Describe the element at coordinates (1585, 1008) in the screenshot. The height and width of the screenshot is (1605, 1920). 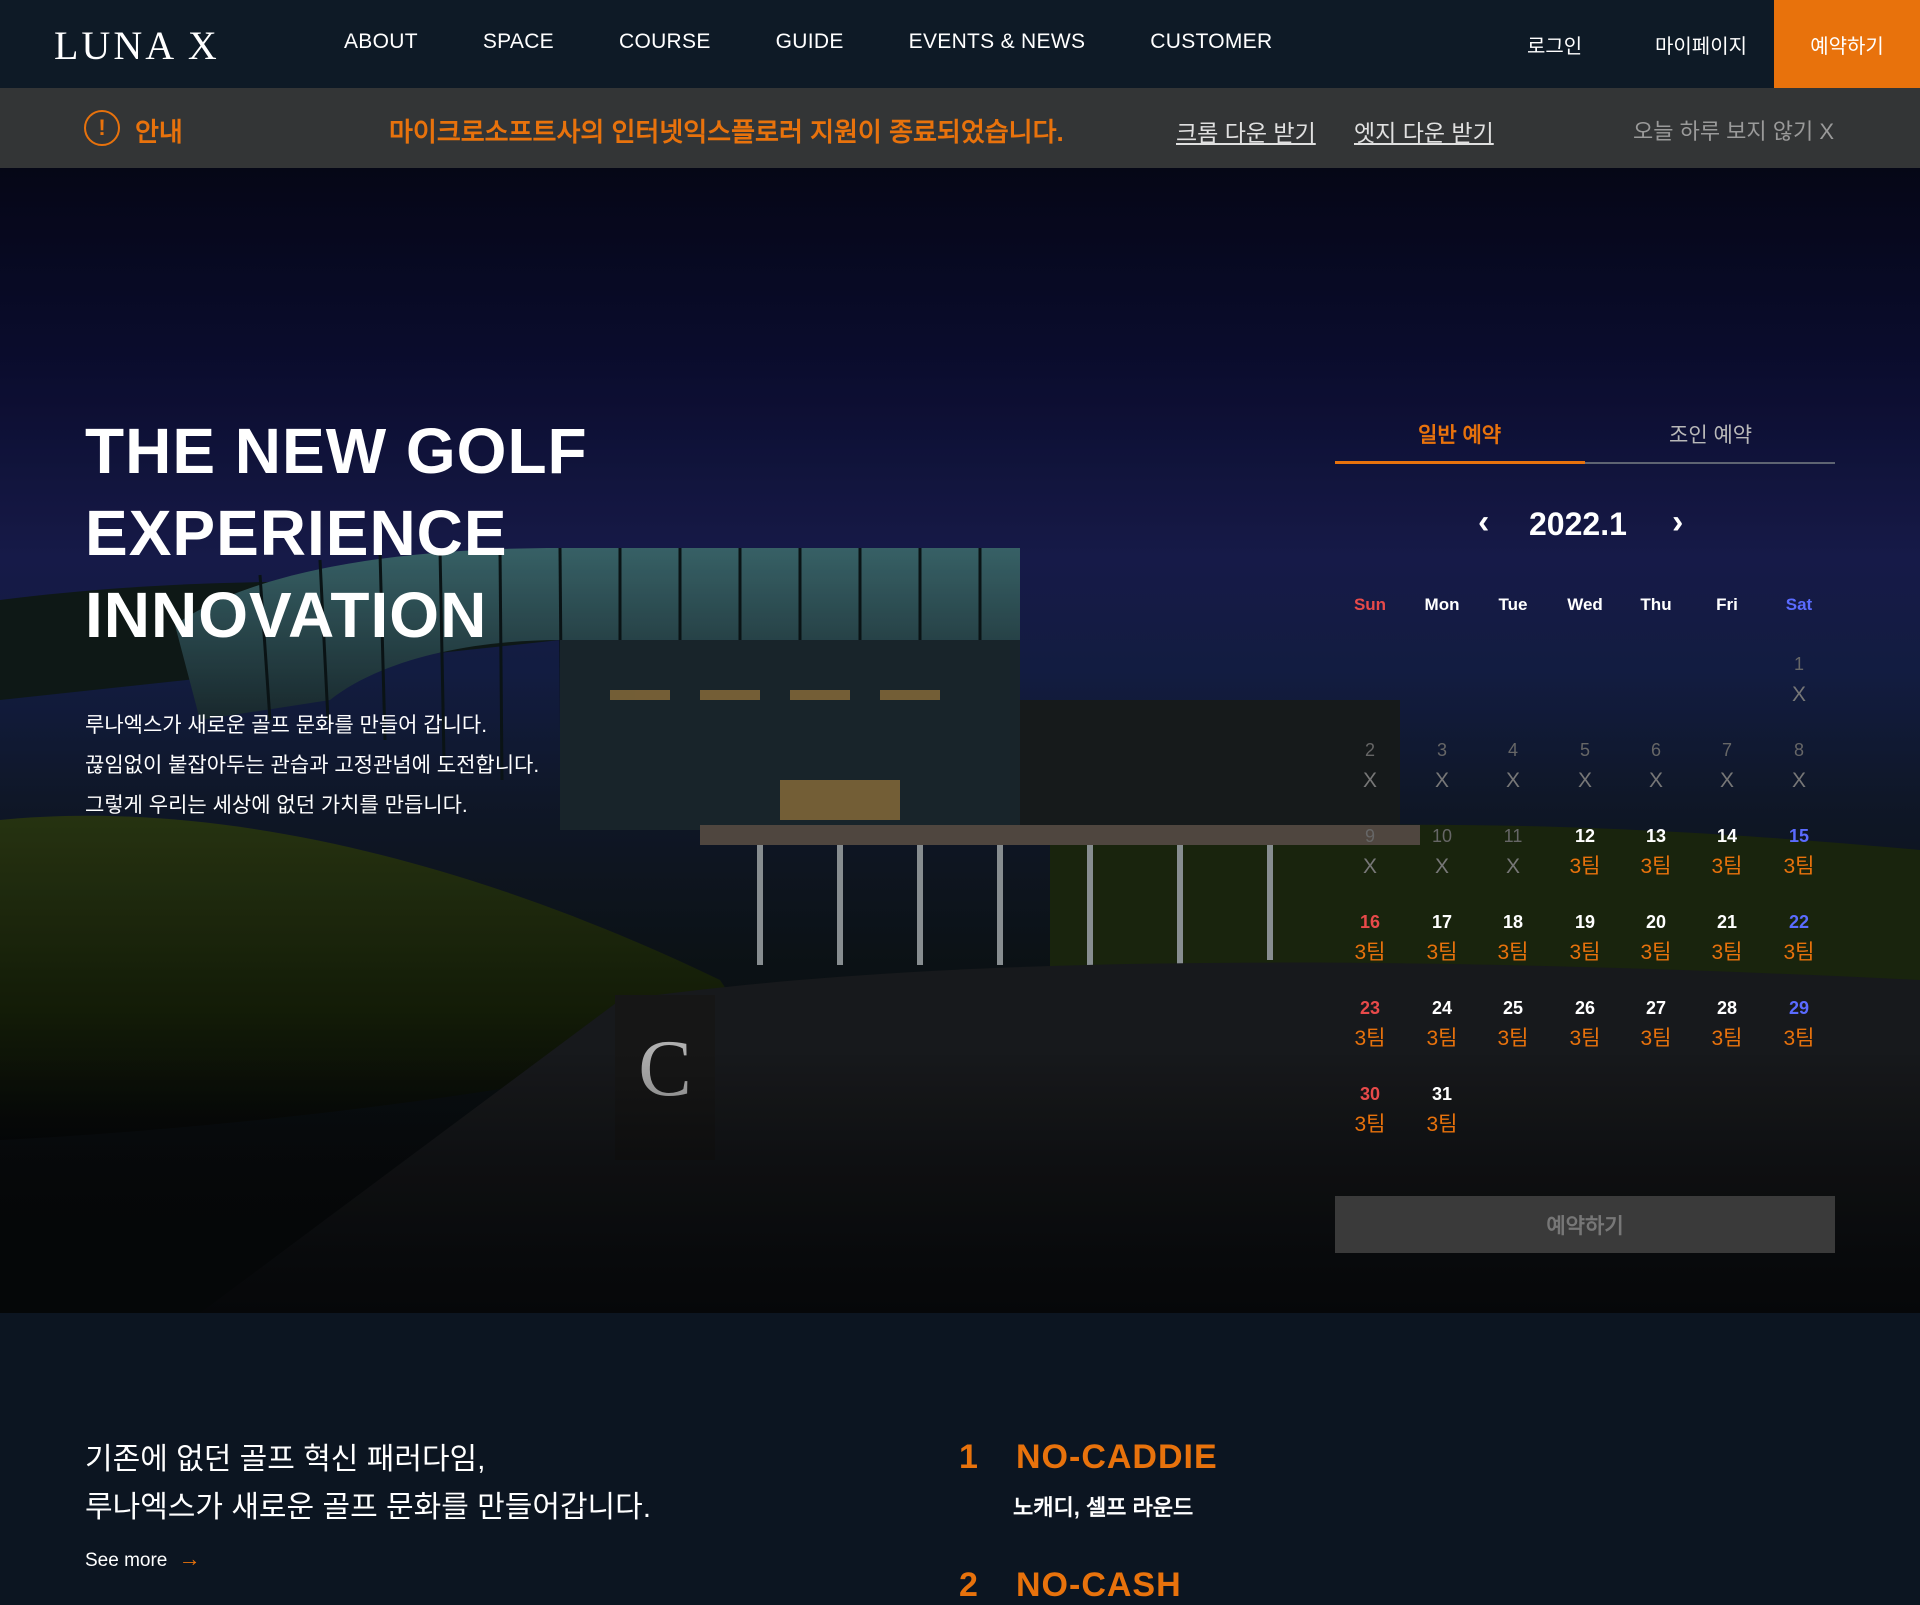
I see `calendar-day-number: 26` at that location.